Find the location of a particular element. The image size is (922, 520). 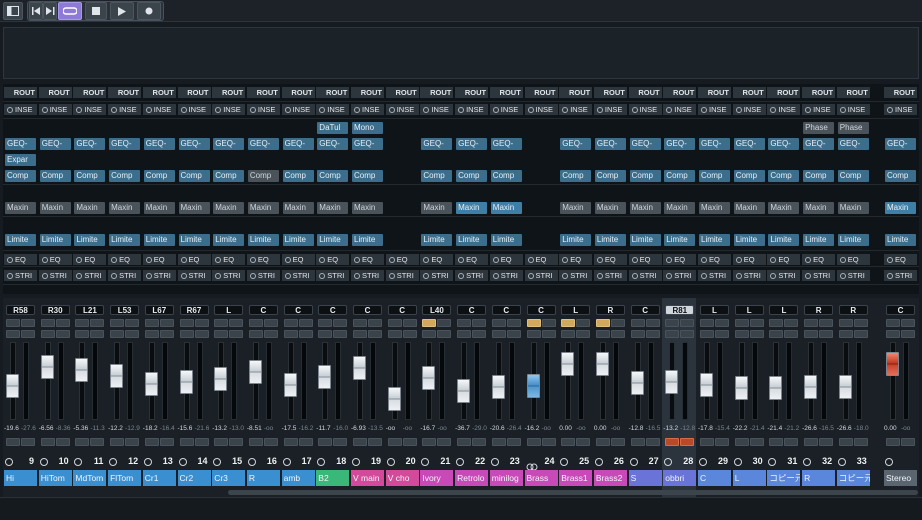

pan-control: C is located at coordinates (402, 310).